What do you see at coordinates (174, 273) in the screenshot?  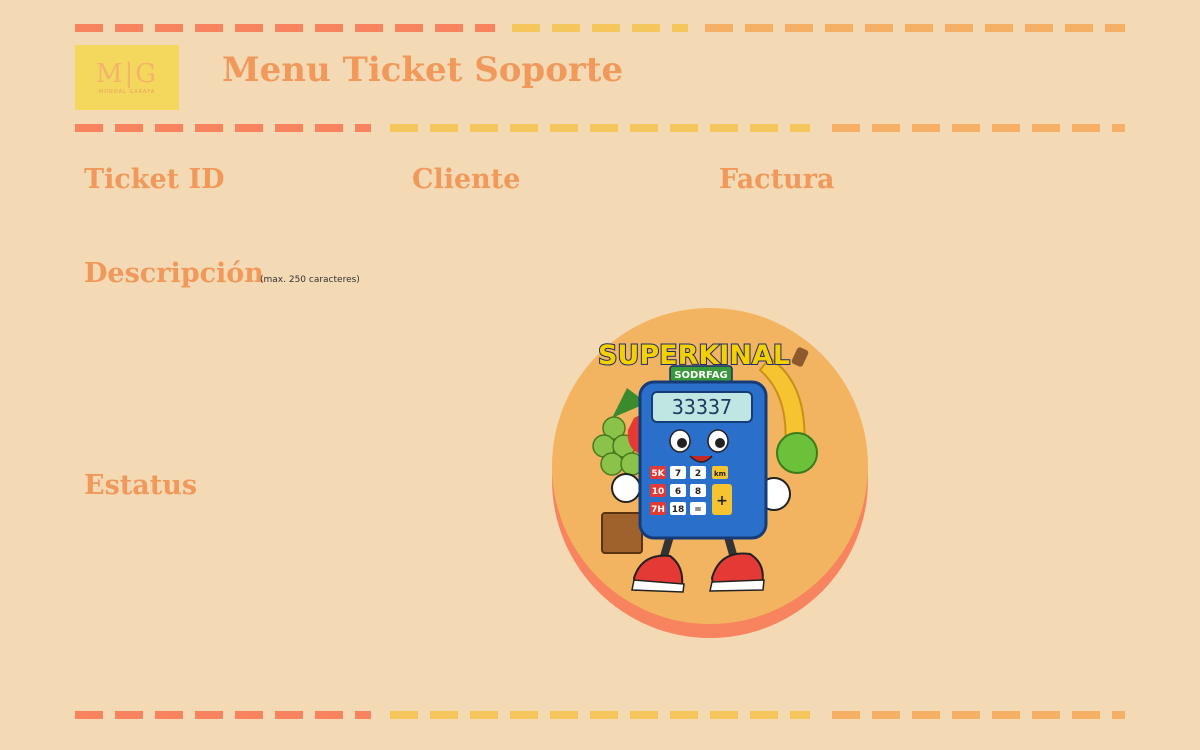 I see `descripcion-label: Descripción` at bounding box center [174, 273].